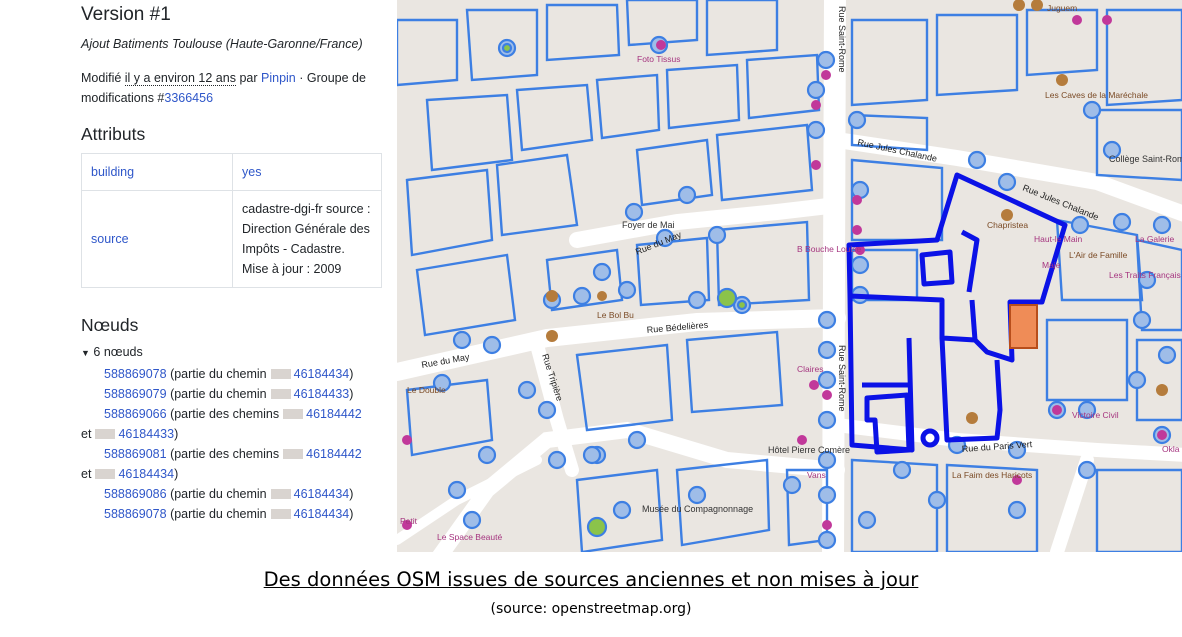 This screenshot has width=1182, height=637. I want to click on place-label: Le Double, so click(426, 390).